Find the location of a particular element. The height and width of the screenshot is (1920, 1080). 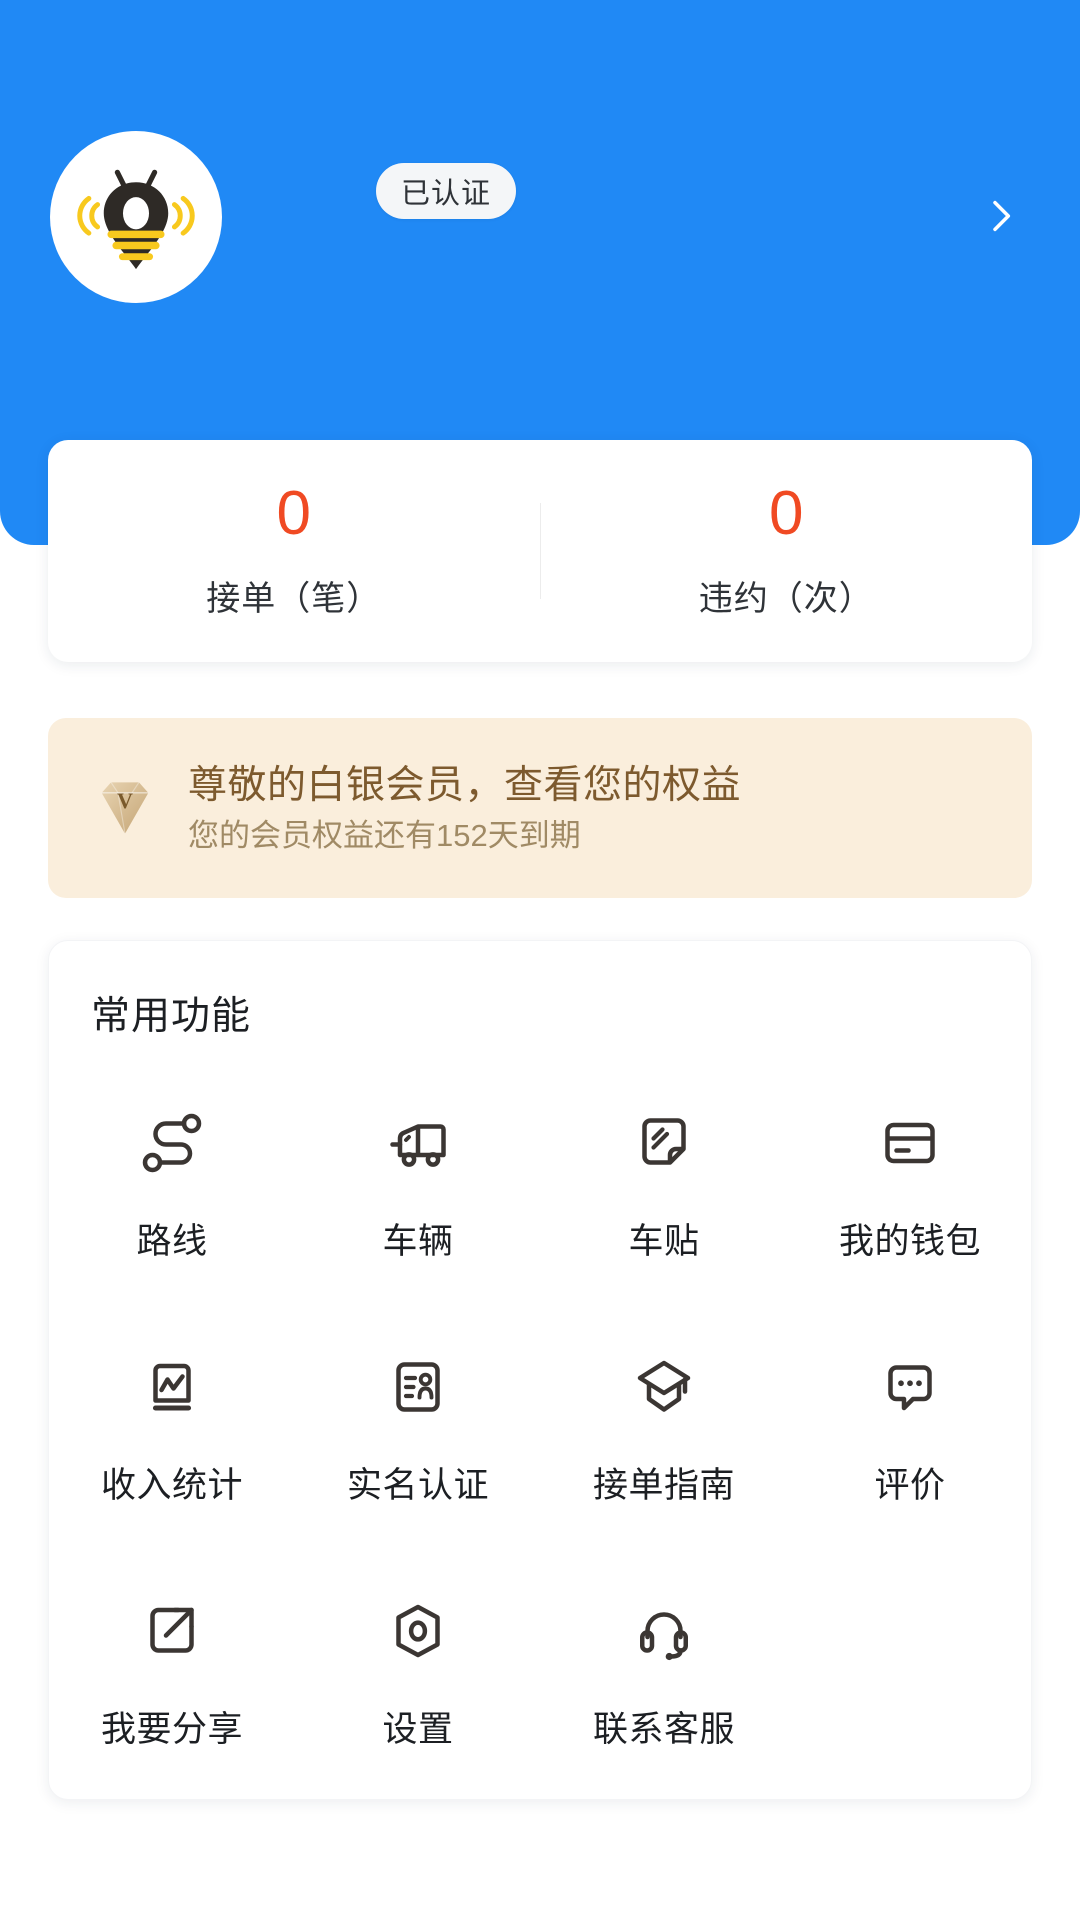

profile-detail-button is located at coordinates (1000, 216).